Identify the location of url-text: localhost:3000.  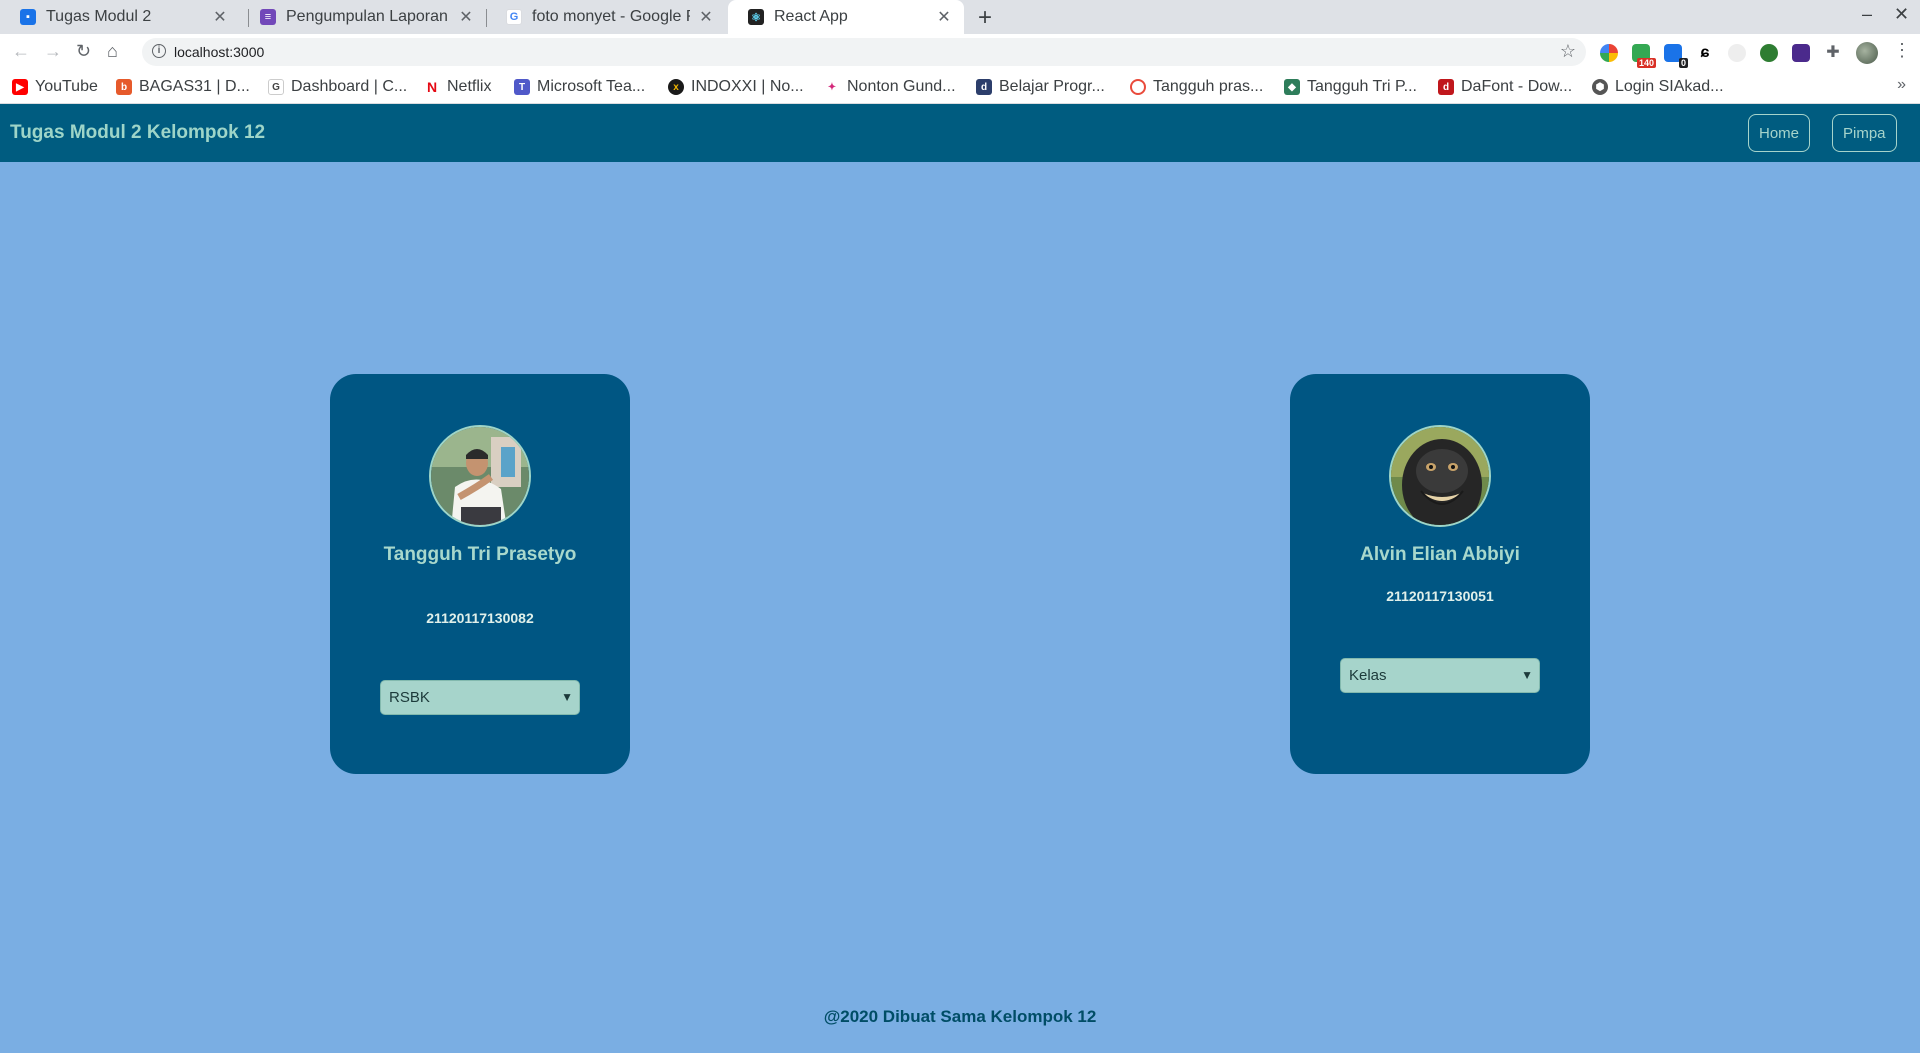
(219, 52).